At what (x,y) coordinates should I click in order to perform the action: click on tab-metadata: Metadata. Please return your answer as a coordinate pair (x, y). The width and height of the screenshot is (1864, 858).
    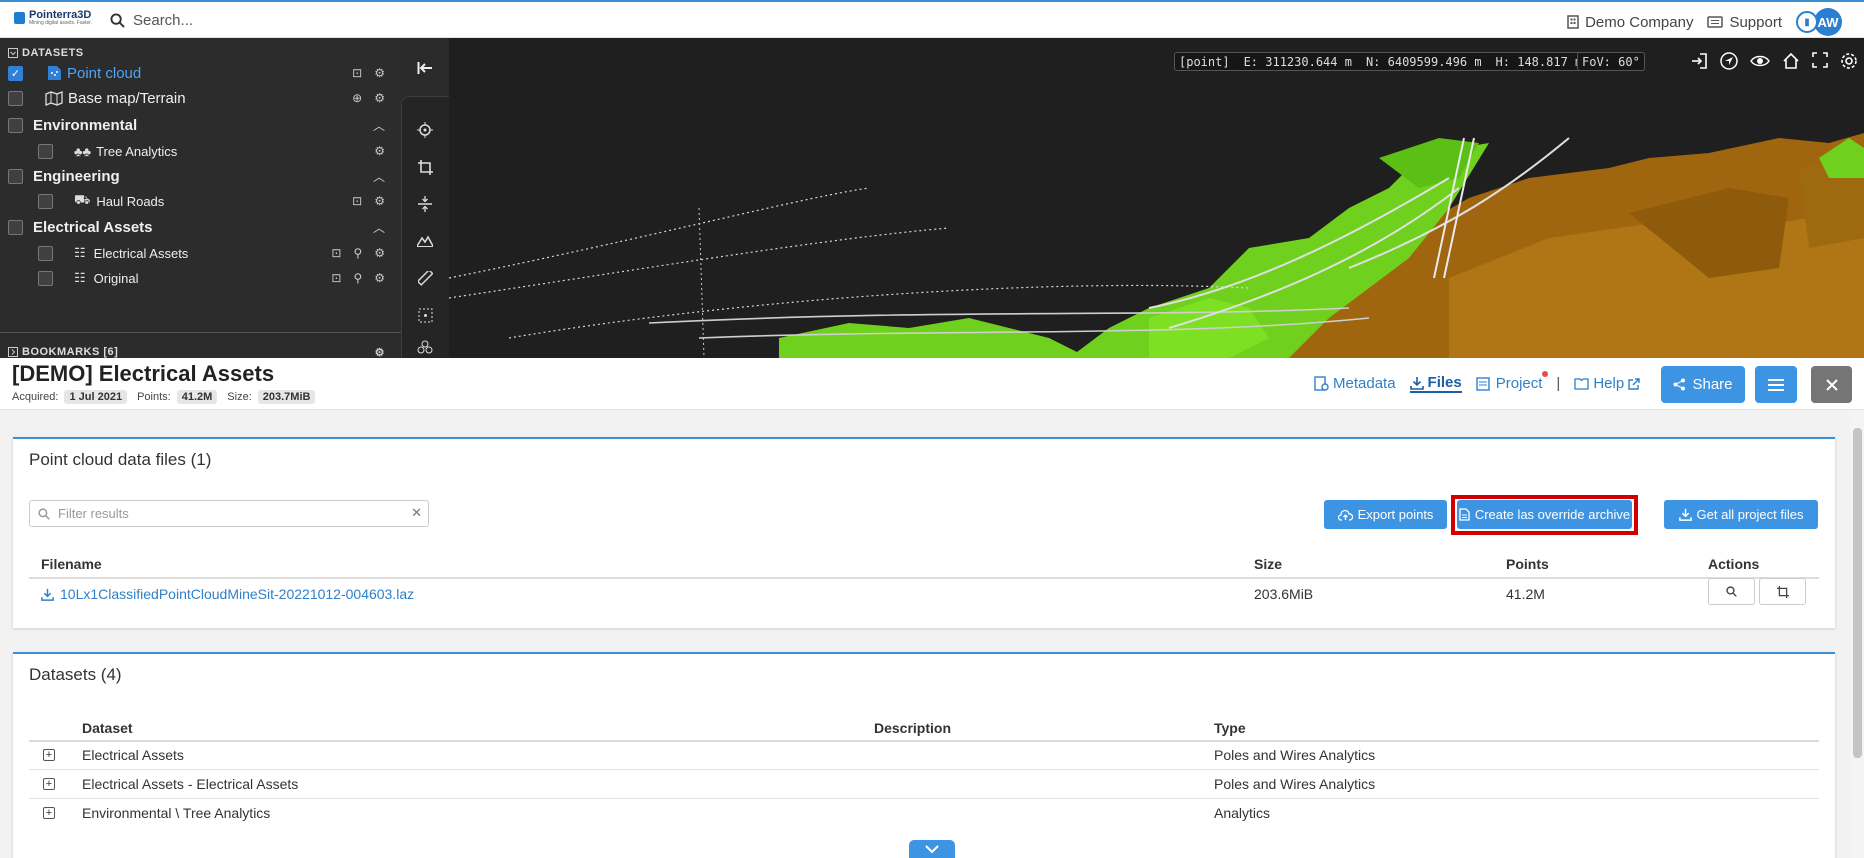
    Looking at the image, I should click on (1355, 383).